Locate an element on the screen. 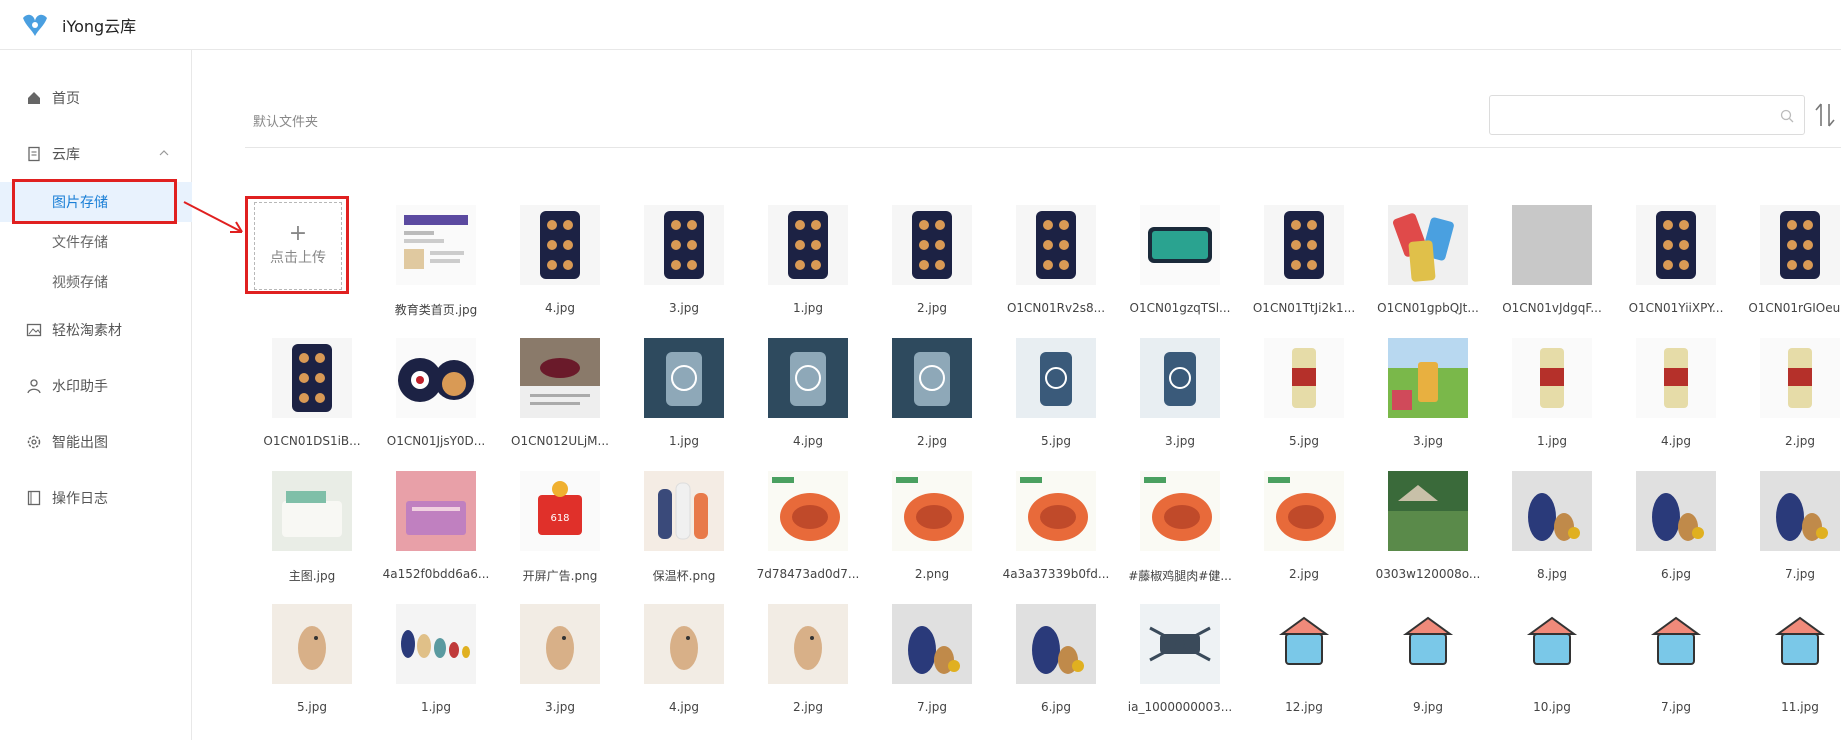  upload-button: + 点击上传 is located at coordinates (298, 246).